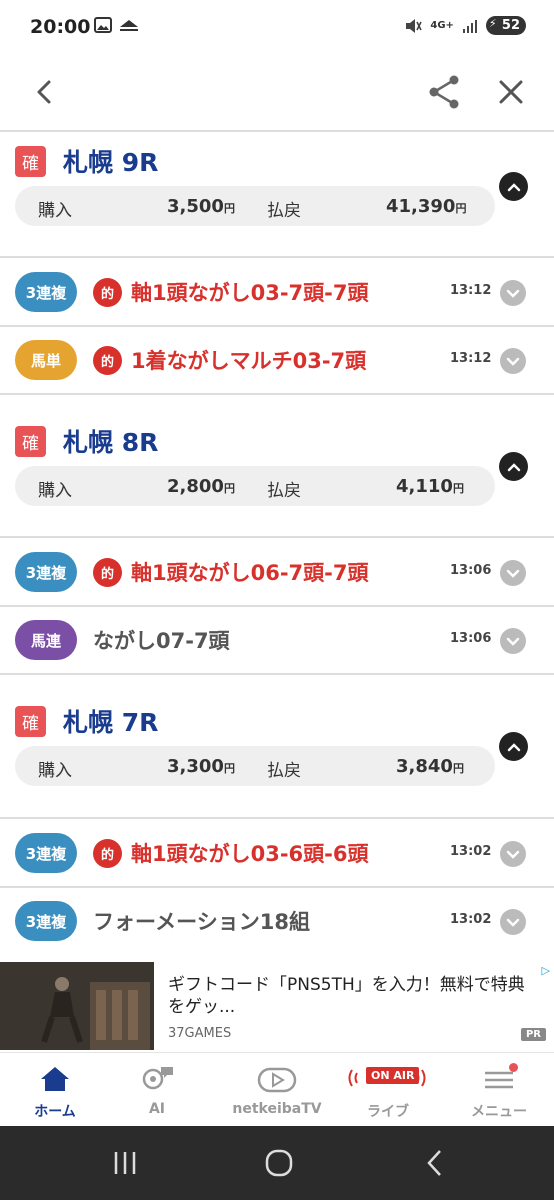 The width and height of the screenshot is (554, 1200). Describe the element at coordinates (111, 442) in the screenshot. I see `race-title: 札幌 8R` at that location.